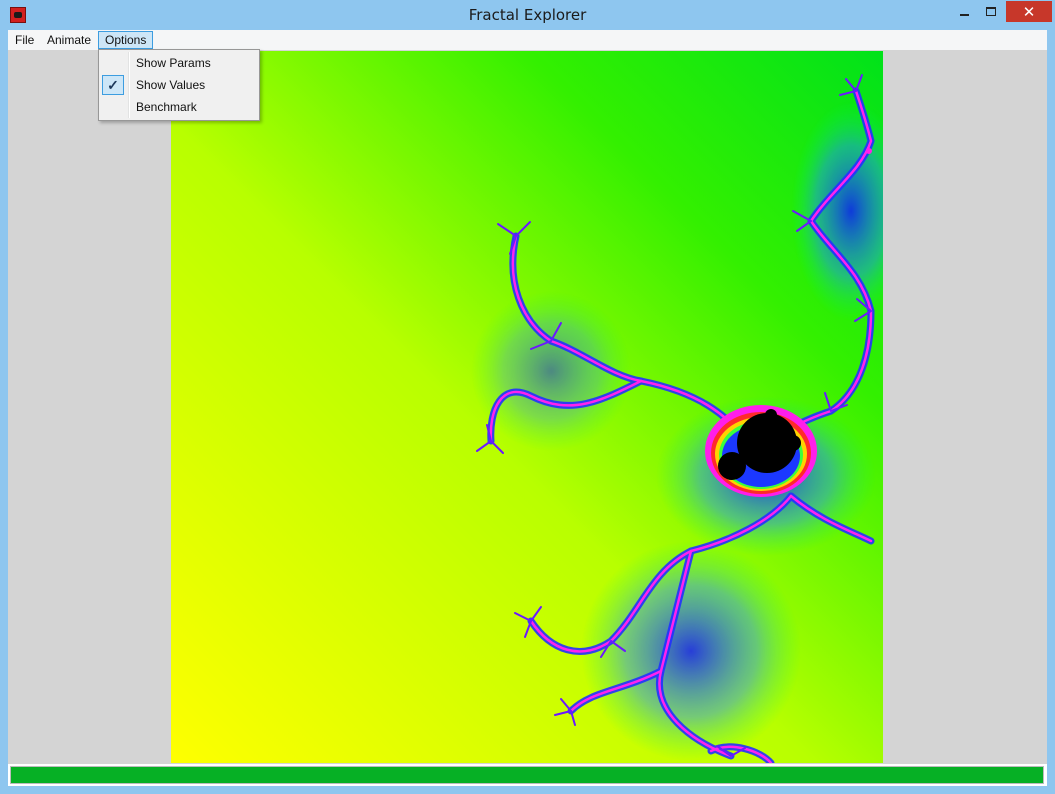 This screenshot has height=794, width=1055. I want to click on menu-item-benchmark: Benchmark, so click(179, 107).